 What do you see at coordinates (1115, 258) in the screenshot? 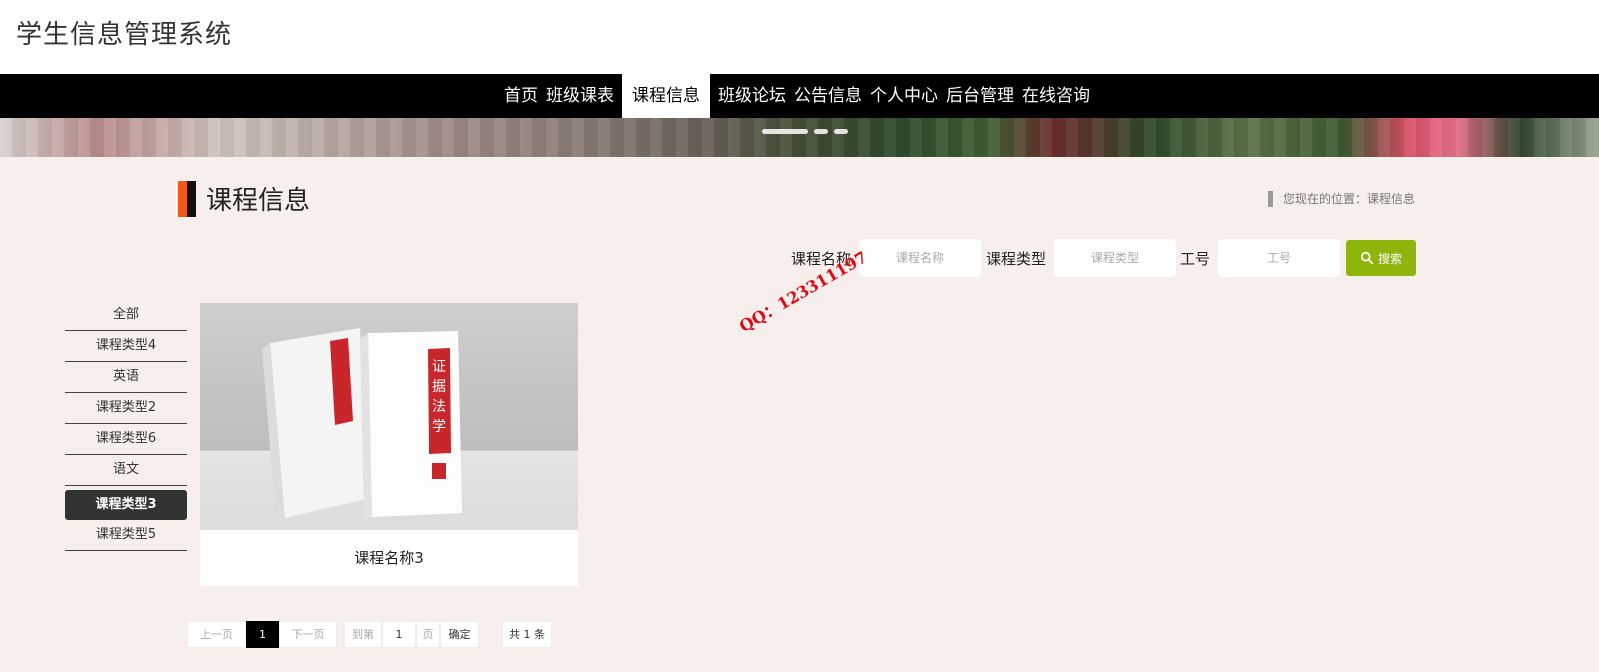
I see `course-type-input` at bounding box center [1115, 258].